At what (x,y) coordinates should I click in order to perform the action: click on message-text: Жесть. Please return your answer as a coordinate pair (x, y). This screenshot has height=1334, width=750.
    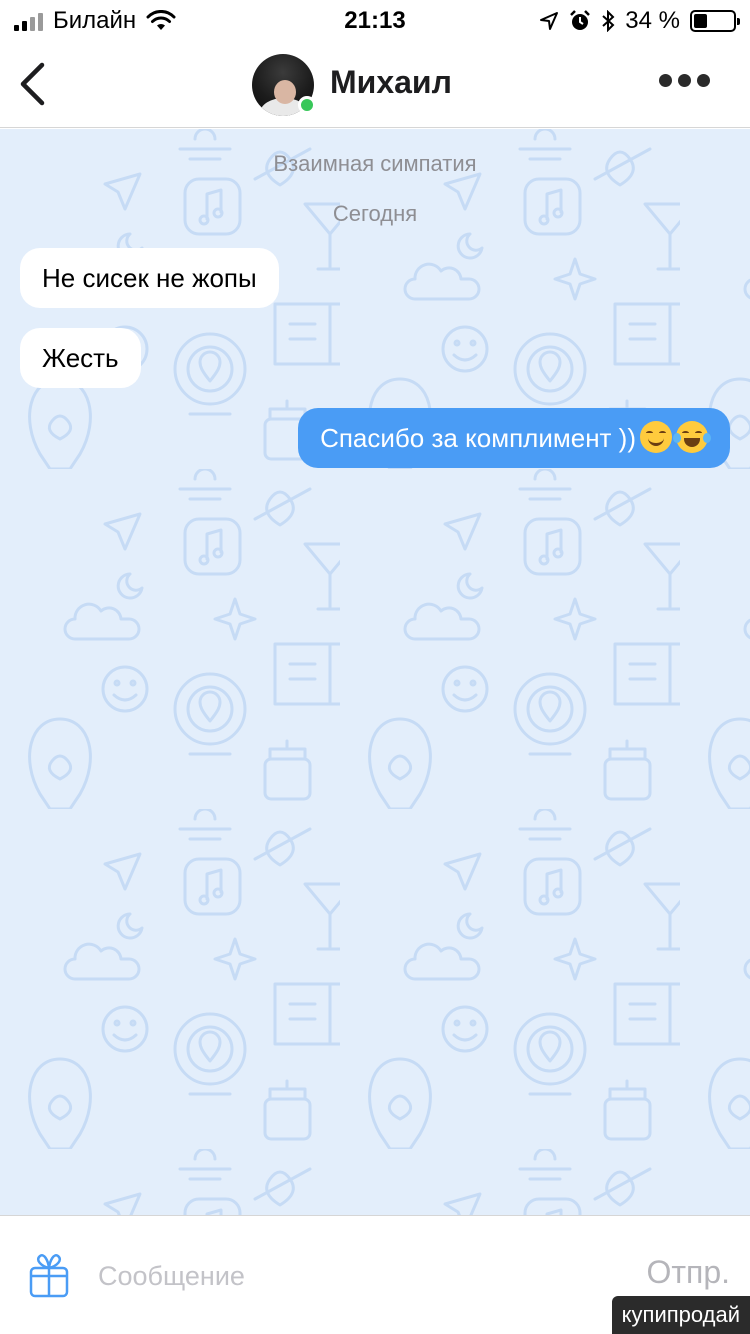
    Looking at the image, I should click on (80, 358).